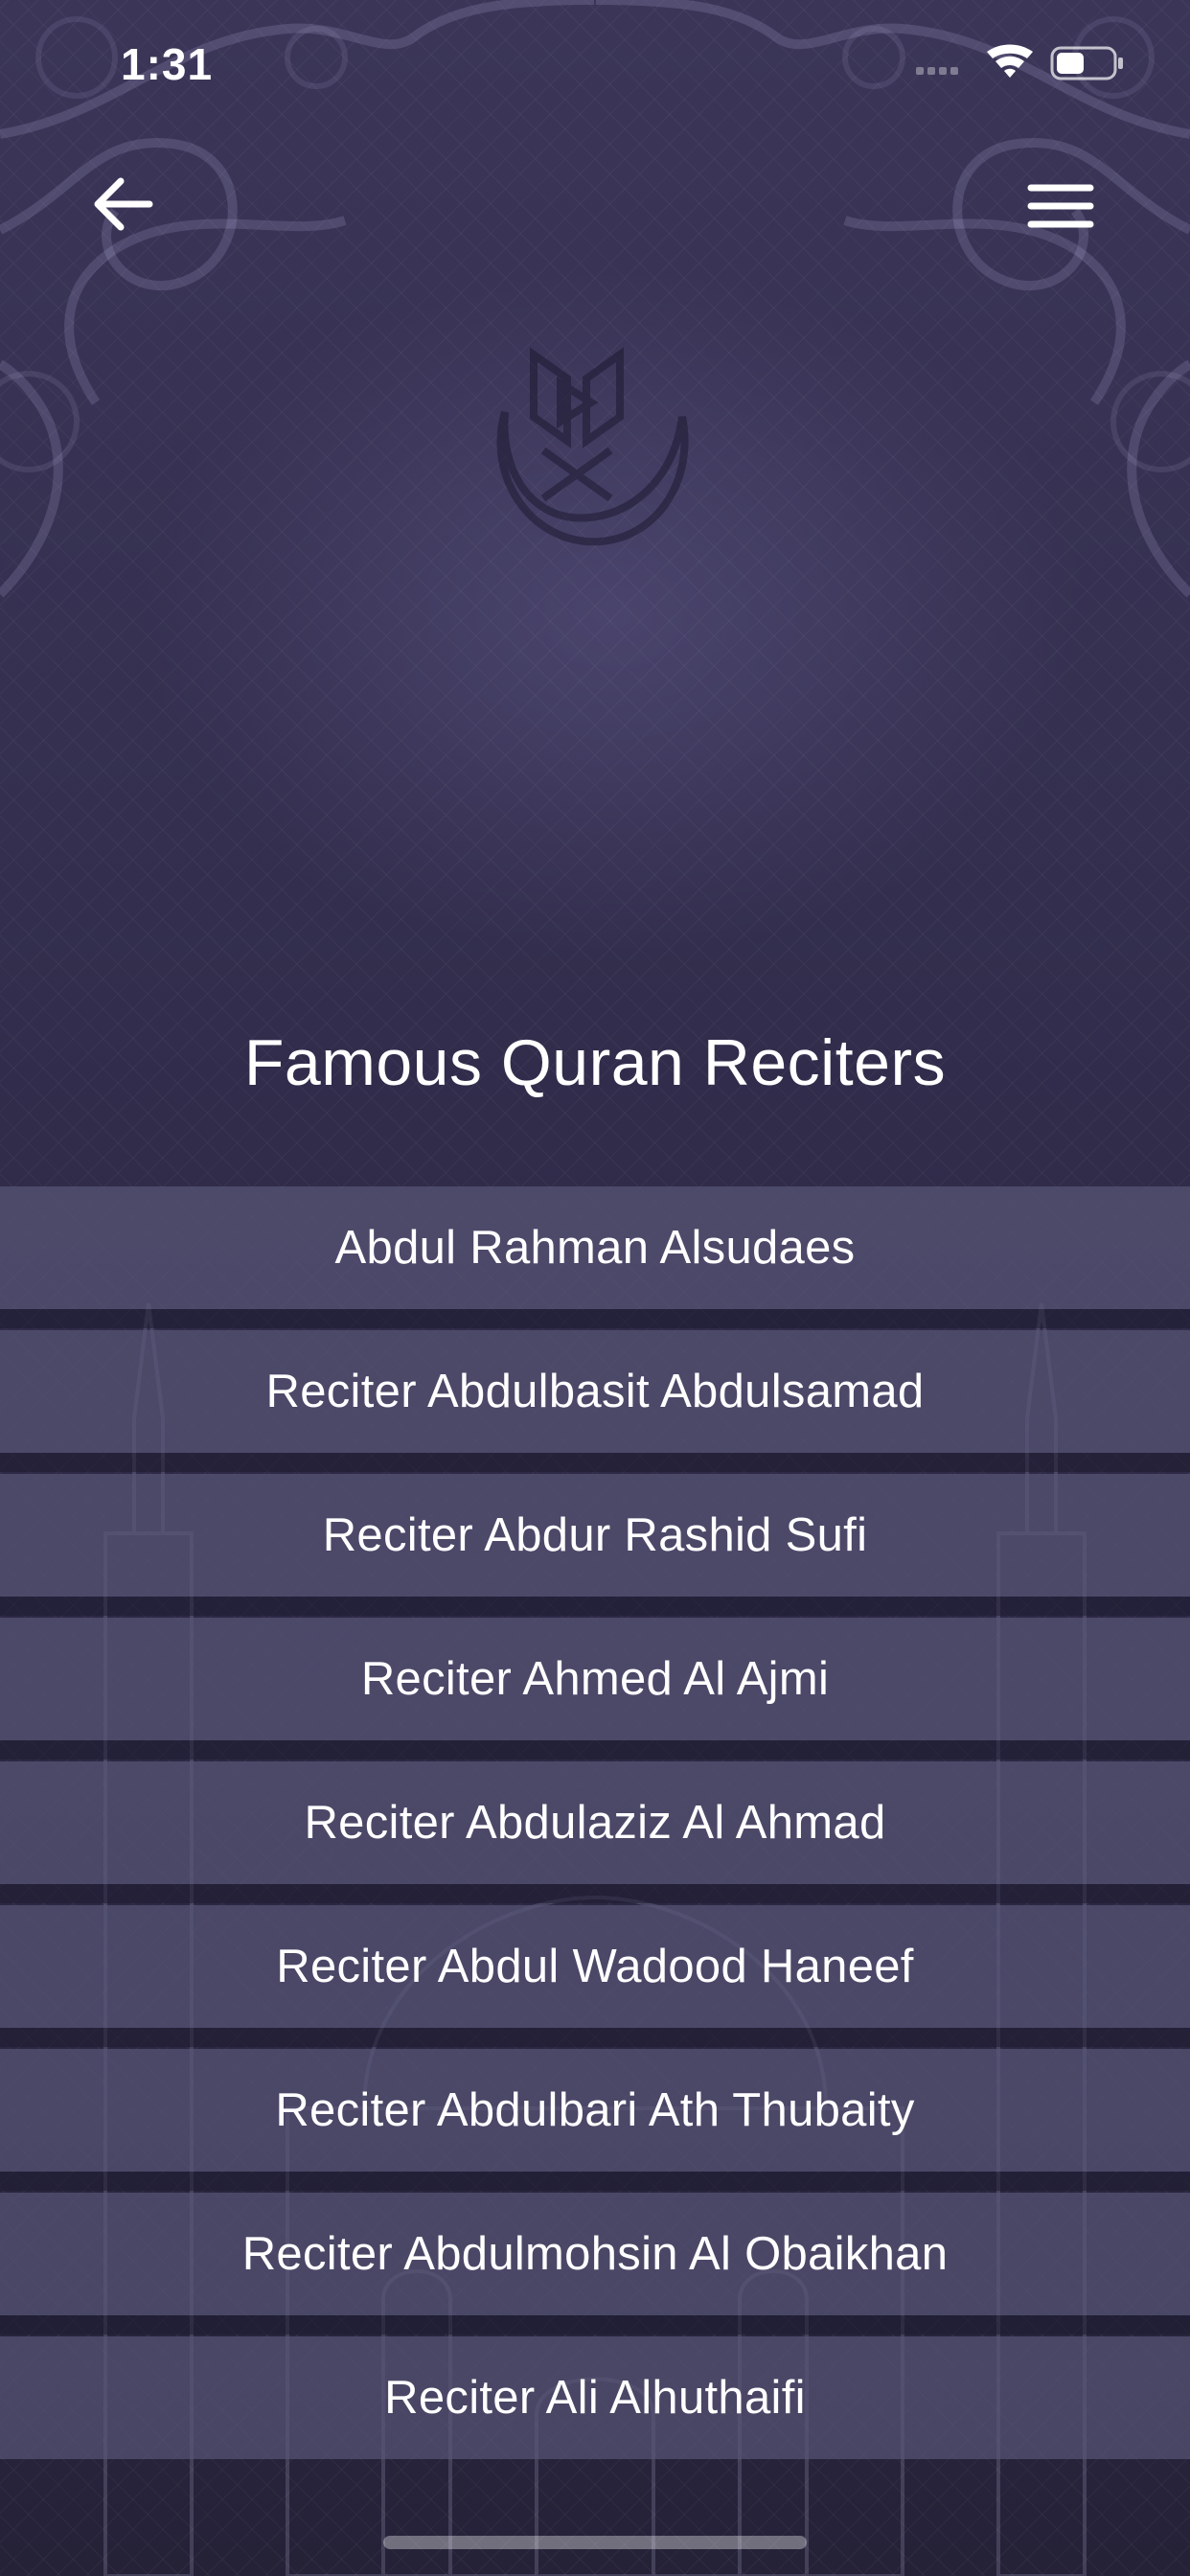  I want to click on signal-icon, so click(937, 71).